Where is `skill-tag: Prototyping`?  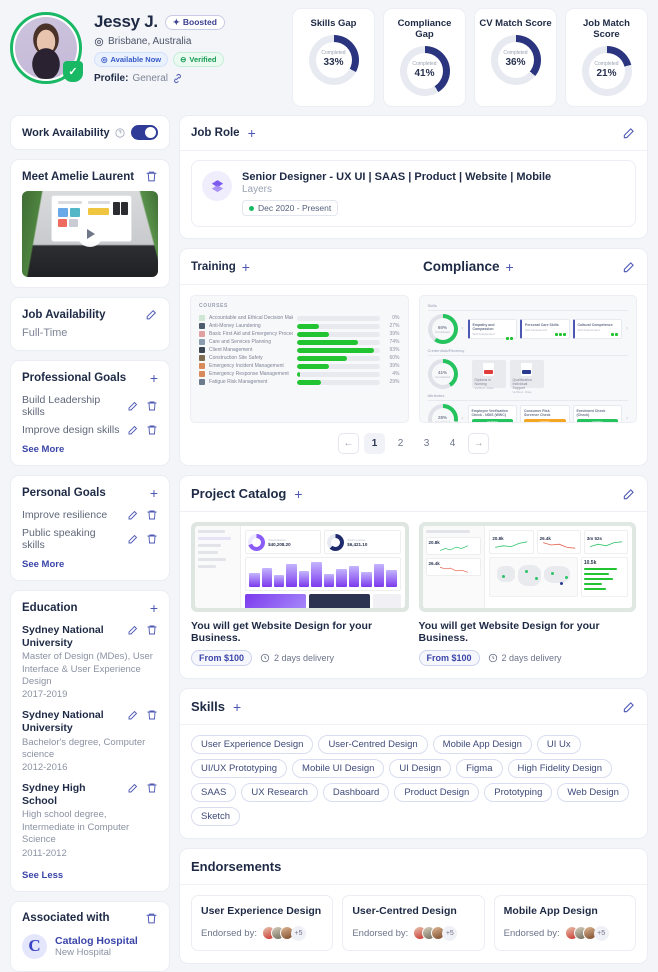 skill-tag: Prototyping is located at coordinates (518, 792).